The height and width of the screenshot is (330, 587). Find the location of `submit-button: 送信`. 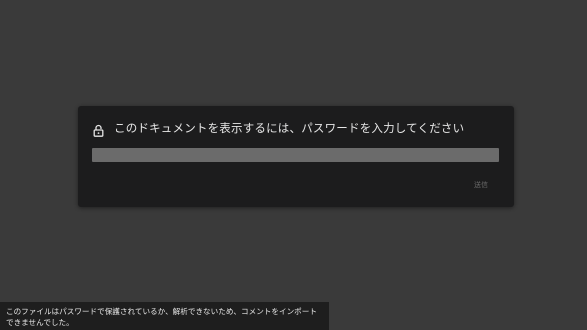

submit-button: 送信 is located at coordinates (481, 185).